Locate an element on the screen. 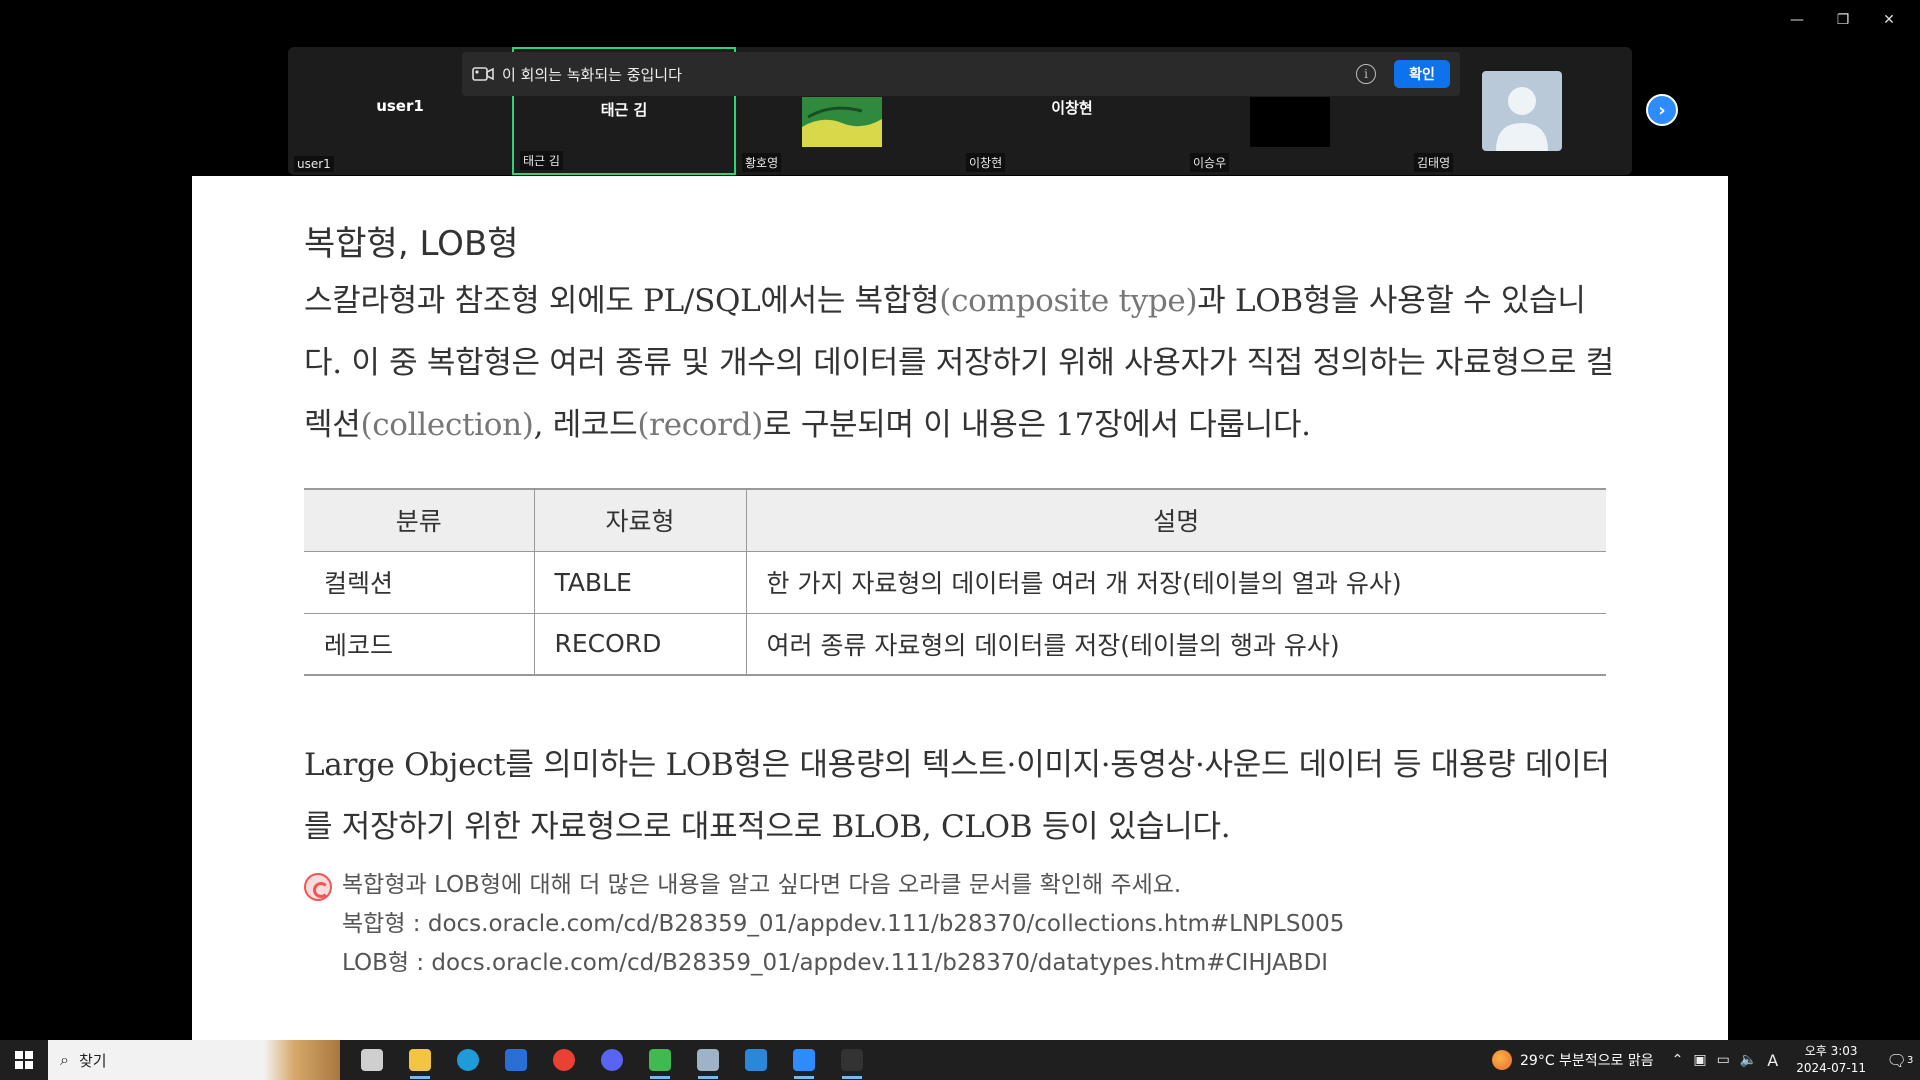  table-header: 설명 is located at coordinates (1175, 520).